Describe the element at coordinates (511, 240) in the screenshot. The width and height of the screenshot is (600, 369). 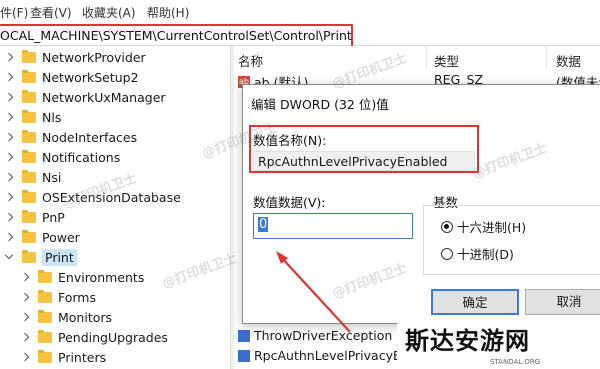
I see `base-group` at that location.